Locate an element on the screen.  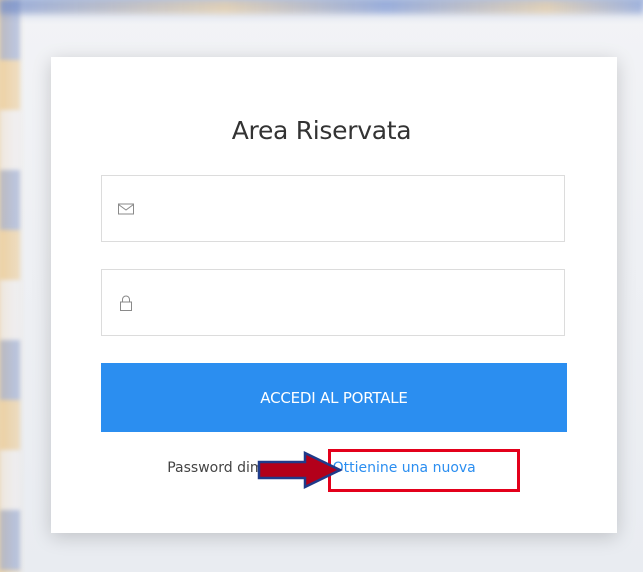
email-field is located at coordinates (333, 208).